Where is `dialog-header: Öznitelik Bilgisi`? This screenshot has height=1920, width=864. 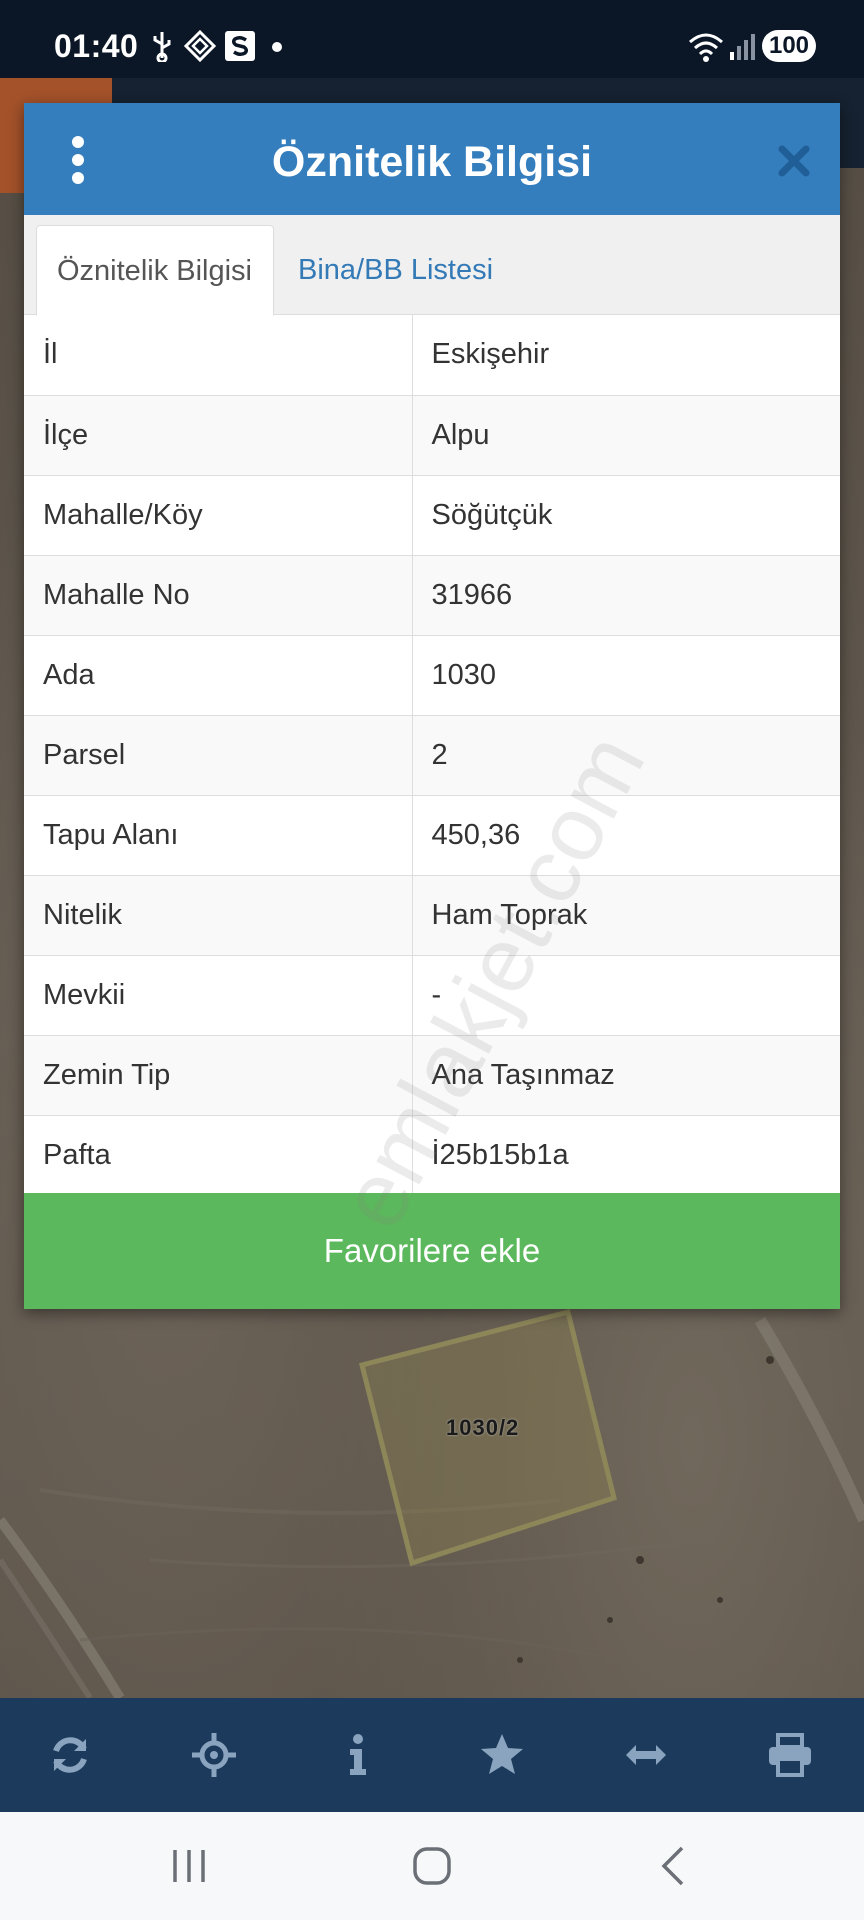 dialog-header: Öznitelik Bilgisi is located at coordinates (432, 159).